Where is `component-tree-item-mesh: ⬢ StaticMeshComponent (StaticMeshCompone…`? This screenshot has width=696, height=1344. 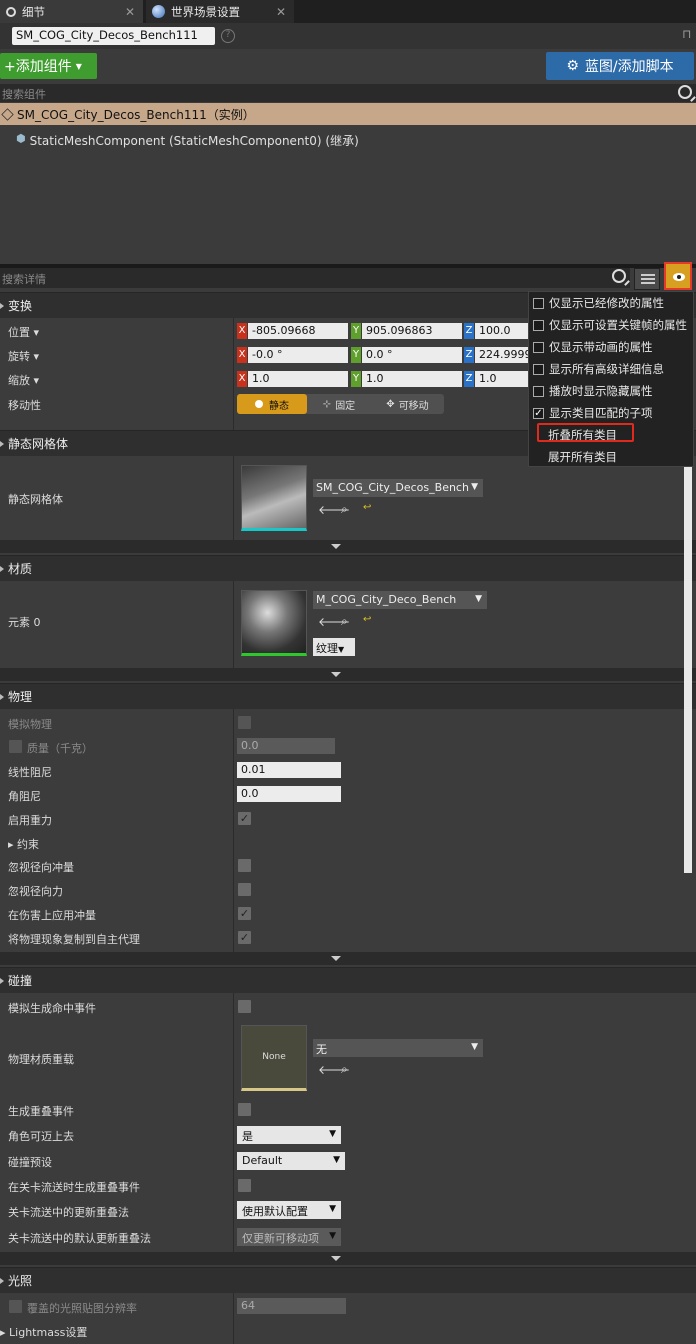 component-tree-item-mesh: ⬢ StaticMeshComponent (StaticMeshCompone… is located at coordinates (187, 140).